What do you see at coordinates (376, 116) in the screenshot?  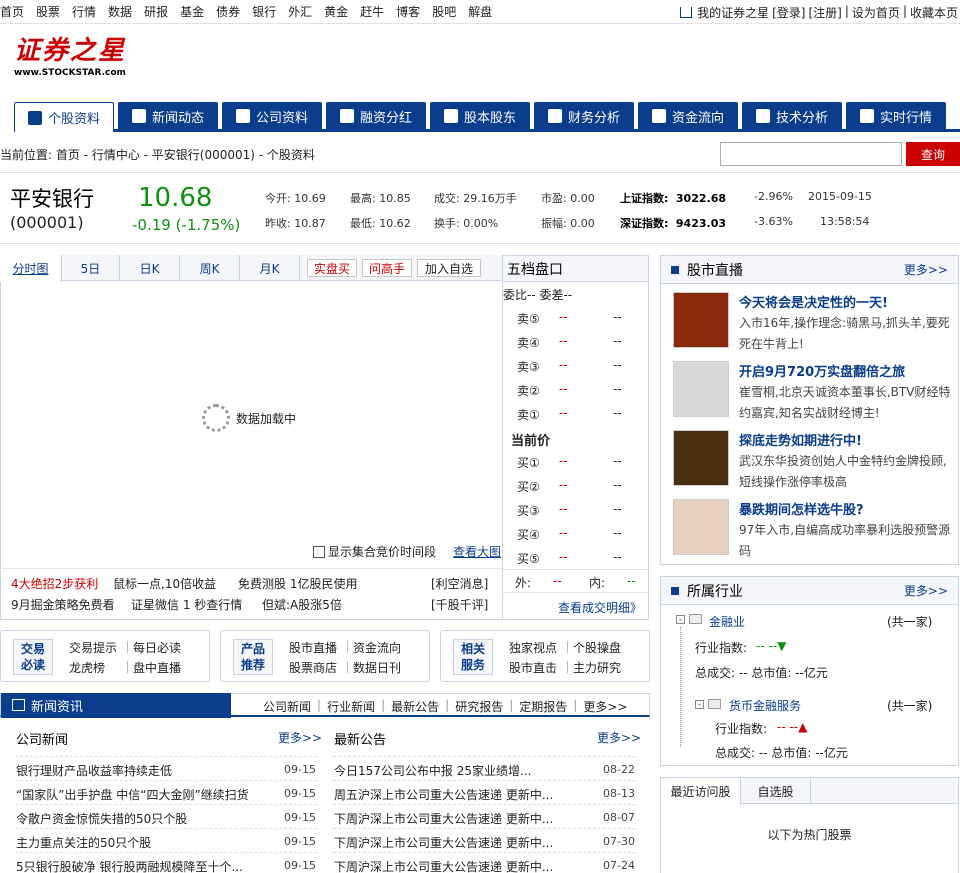 I see `tab-dividend: 融资分红` at bounding box center [376, 116].